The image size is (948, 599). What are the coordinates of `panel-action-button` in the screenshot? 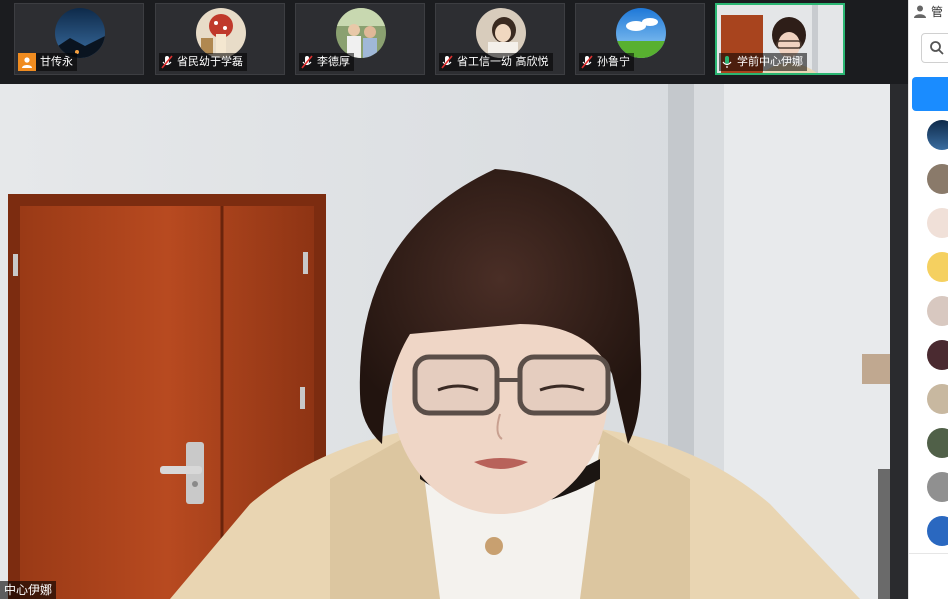 It's located at (930, 94).